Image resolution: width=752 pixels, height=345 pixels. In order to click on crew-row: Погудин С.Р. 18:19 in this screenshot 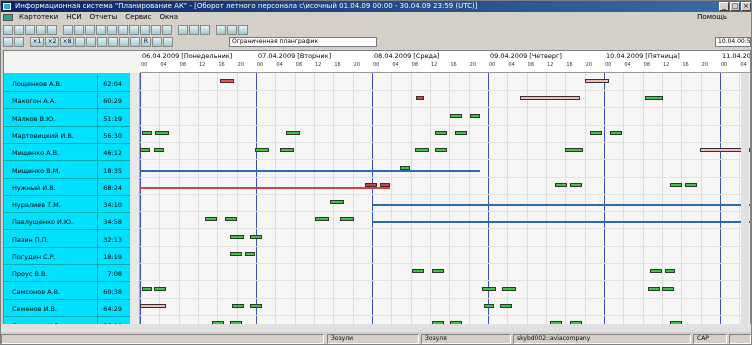, I will do `click(67, 258)`.